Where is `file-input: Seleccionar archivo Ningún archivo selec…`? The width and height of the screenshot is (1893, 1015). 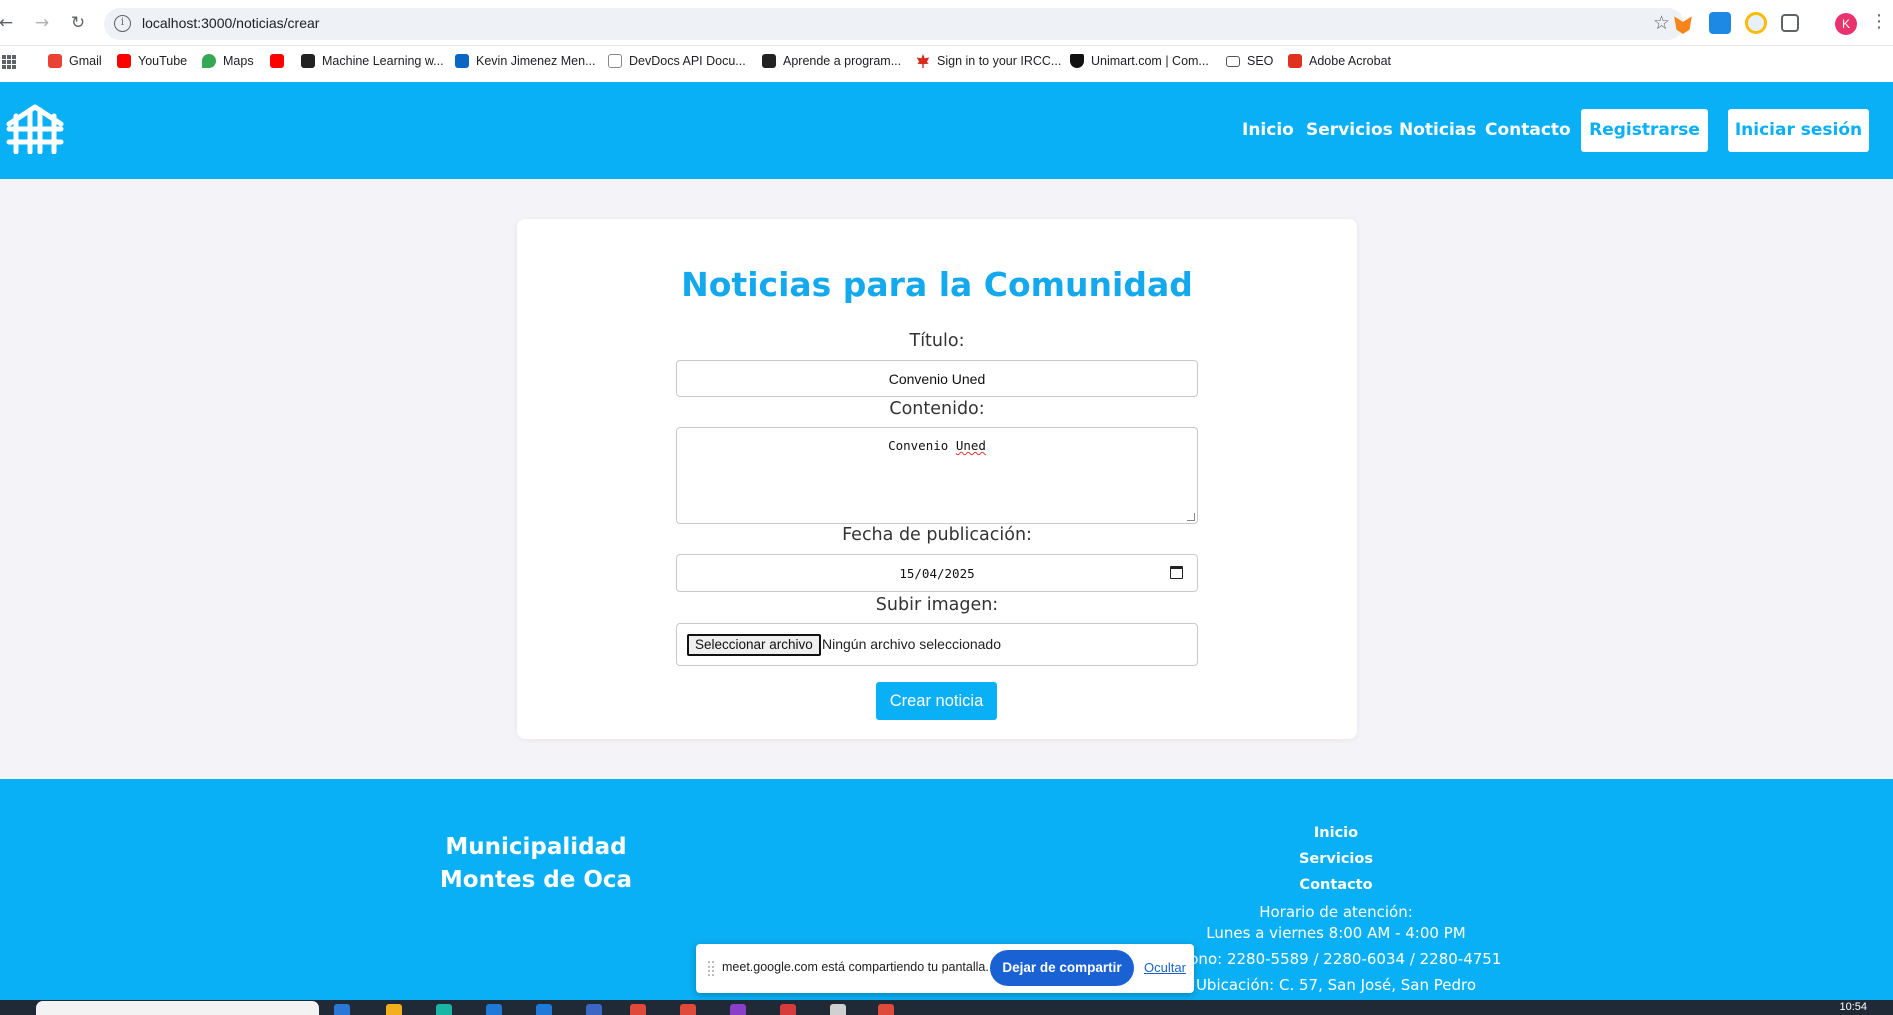
file-input: Seleccionar archivo Ningún archivo selec… is located at coordinates (937, 644).